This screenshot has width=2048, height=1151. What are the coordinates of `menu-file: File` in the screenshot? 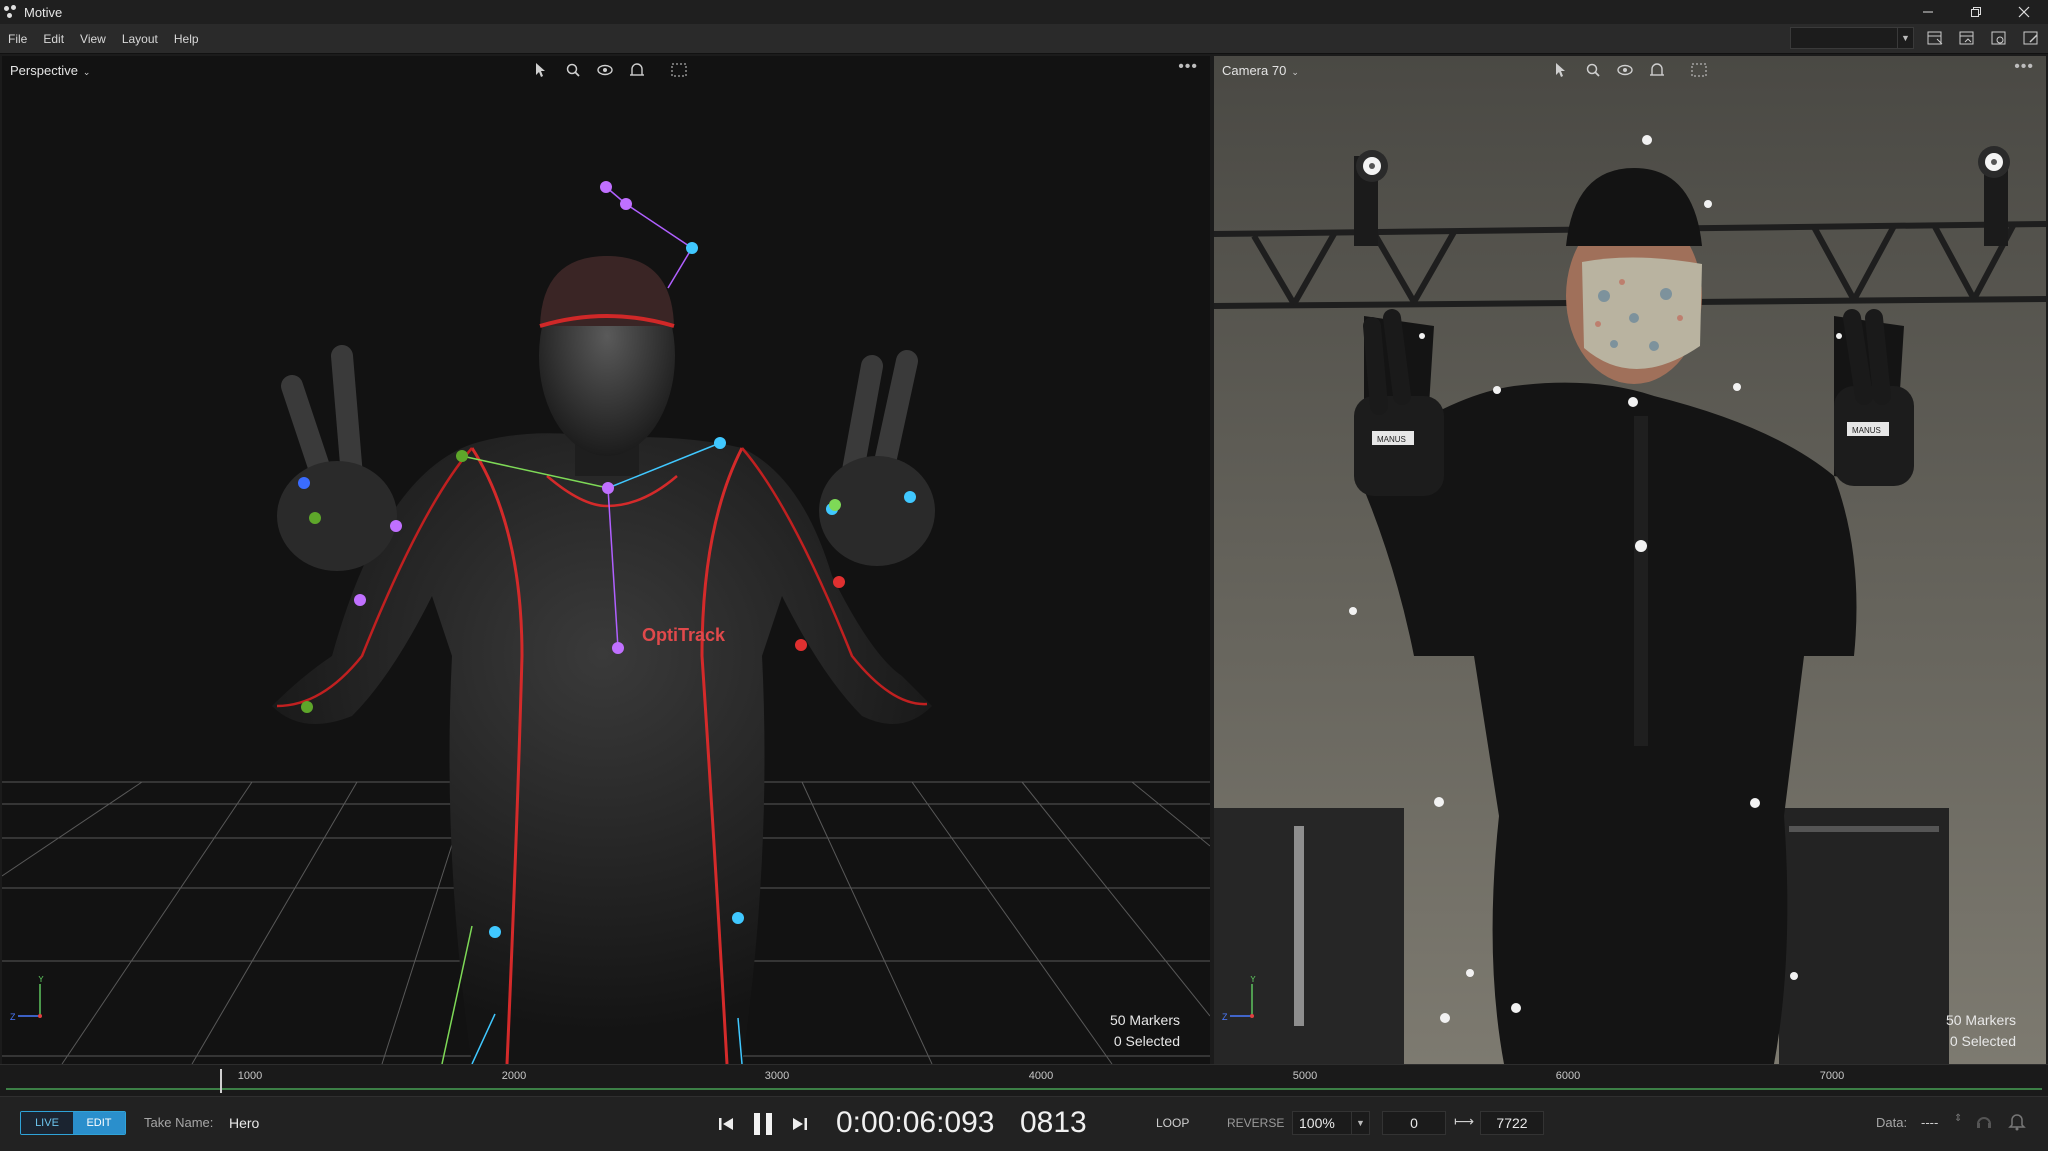 It's located at (17, 39).